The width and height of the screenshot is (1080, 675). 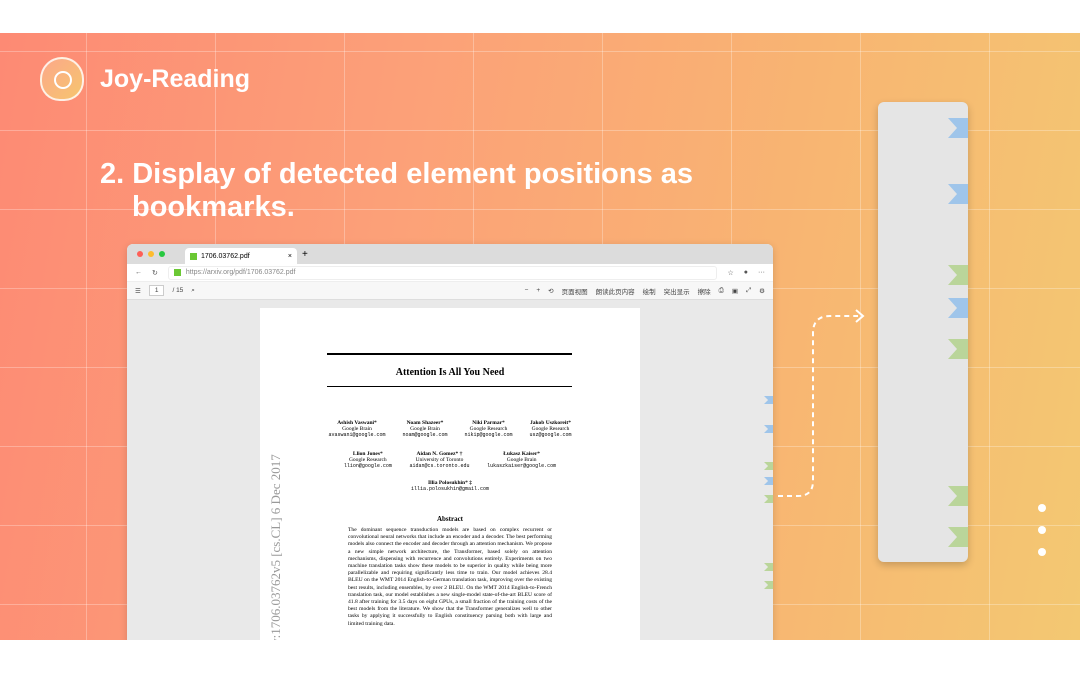 What do you see at coordinates (748, 291) in the screenshot?
I see `fullscreen-icon: ⤢` at bounding box center [748, 291].